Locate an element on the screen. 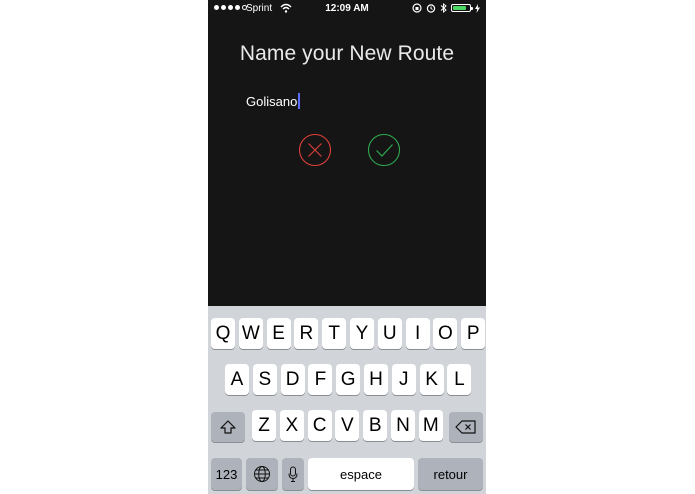  microphone-icon is located at coordinates (293, 474).